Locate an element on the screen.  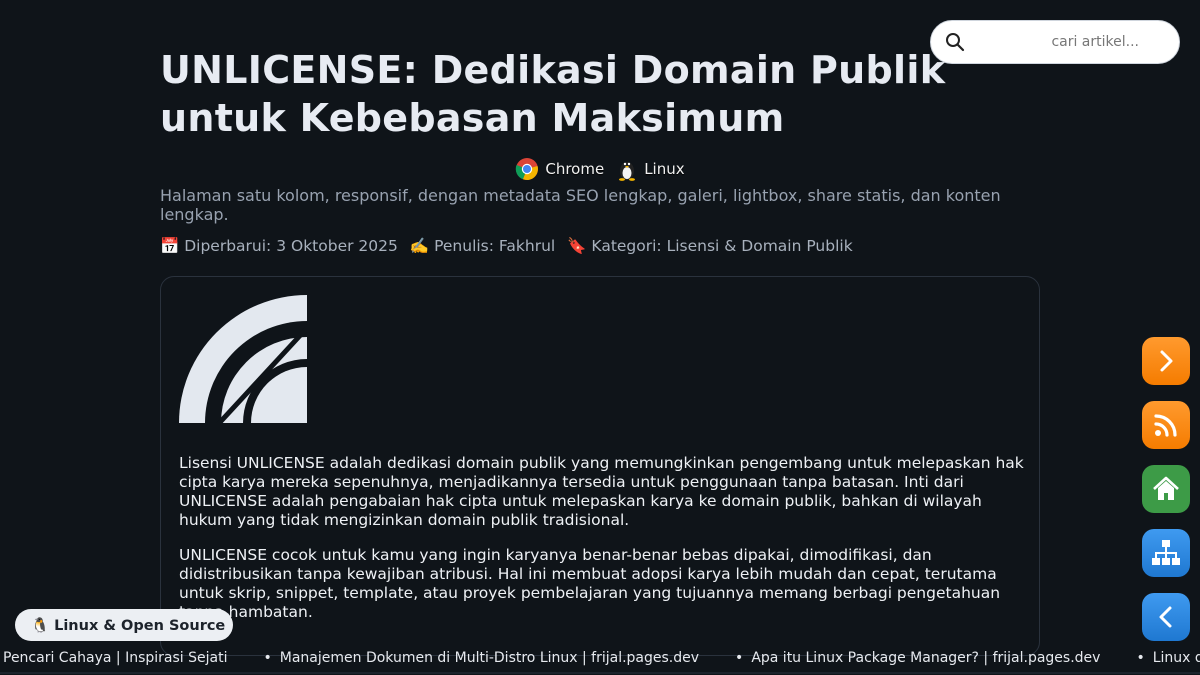
platform-badges: Chrome Linux is located at coordinates (600, 169).